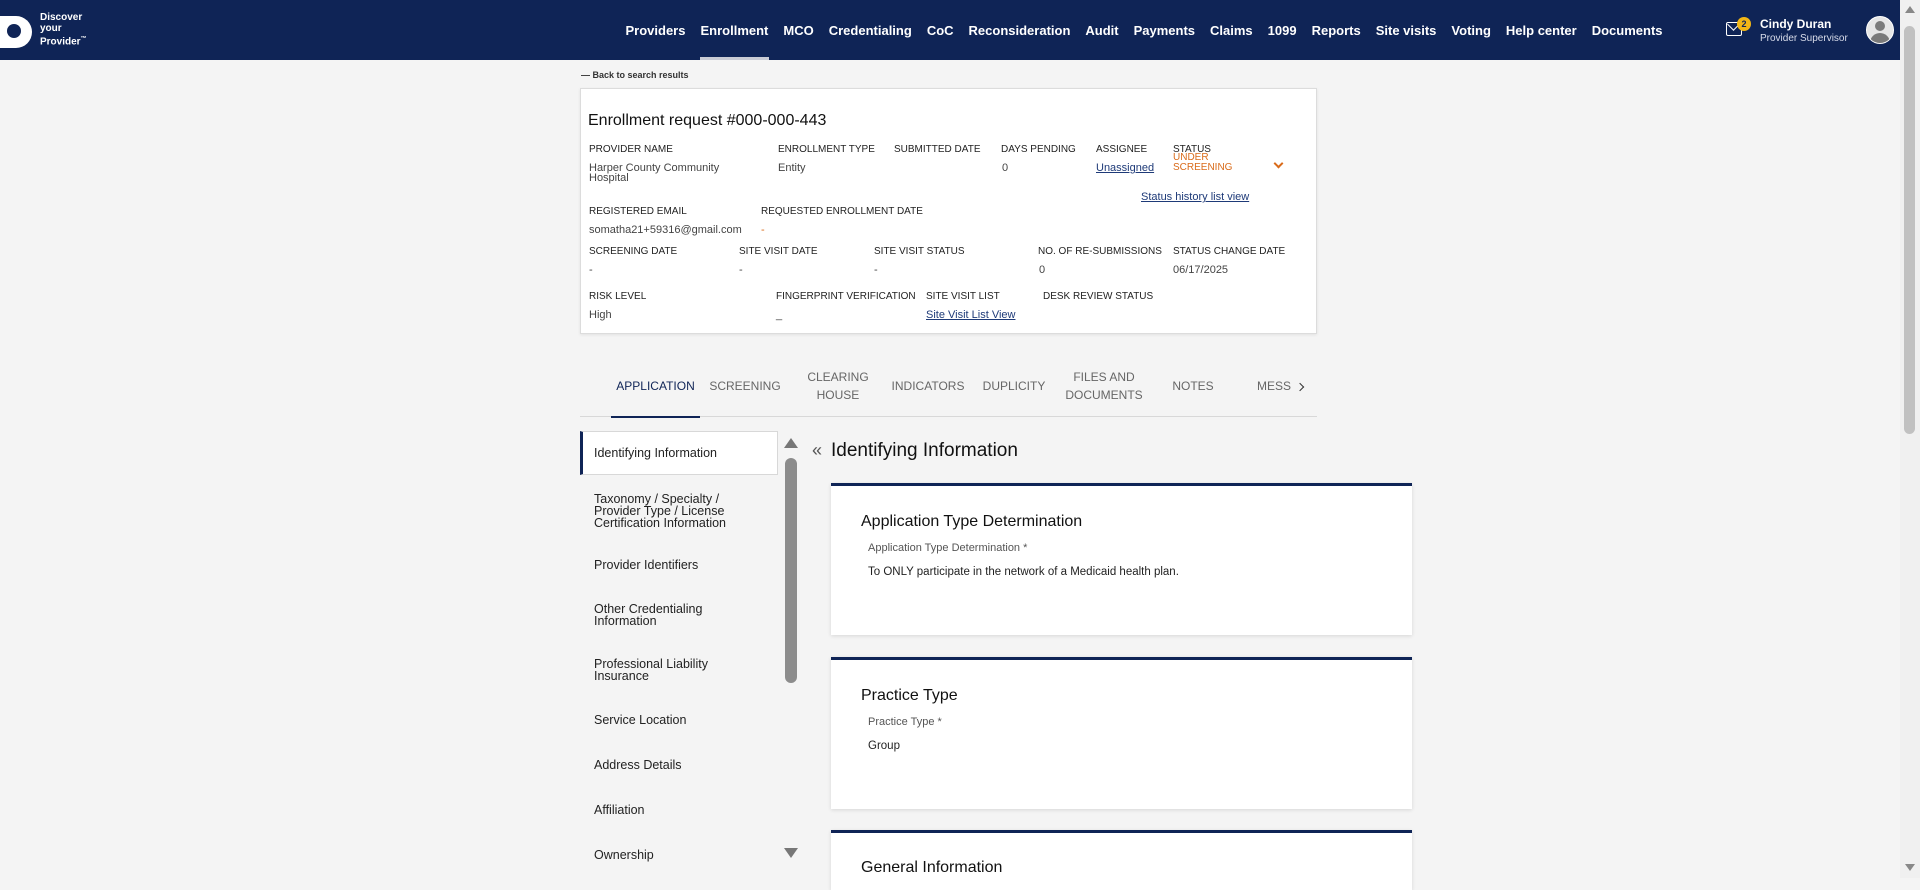 The image size is (1920, 890). I want to click on site-visit-date-label: SITE VISIT DATE, so click(778, 251).